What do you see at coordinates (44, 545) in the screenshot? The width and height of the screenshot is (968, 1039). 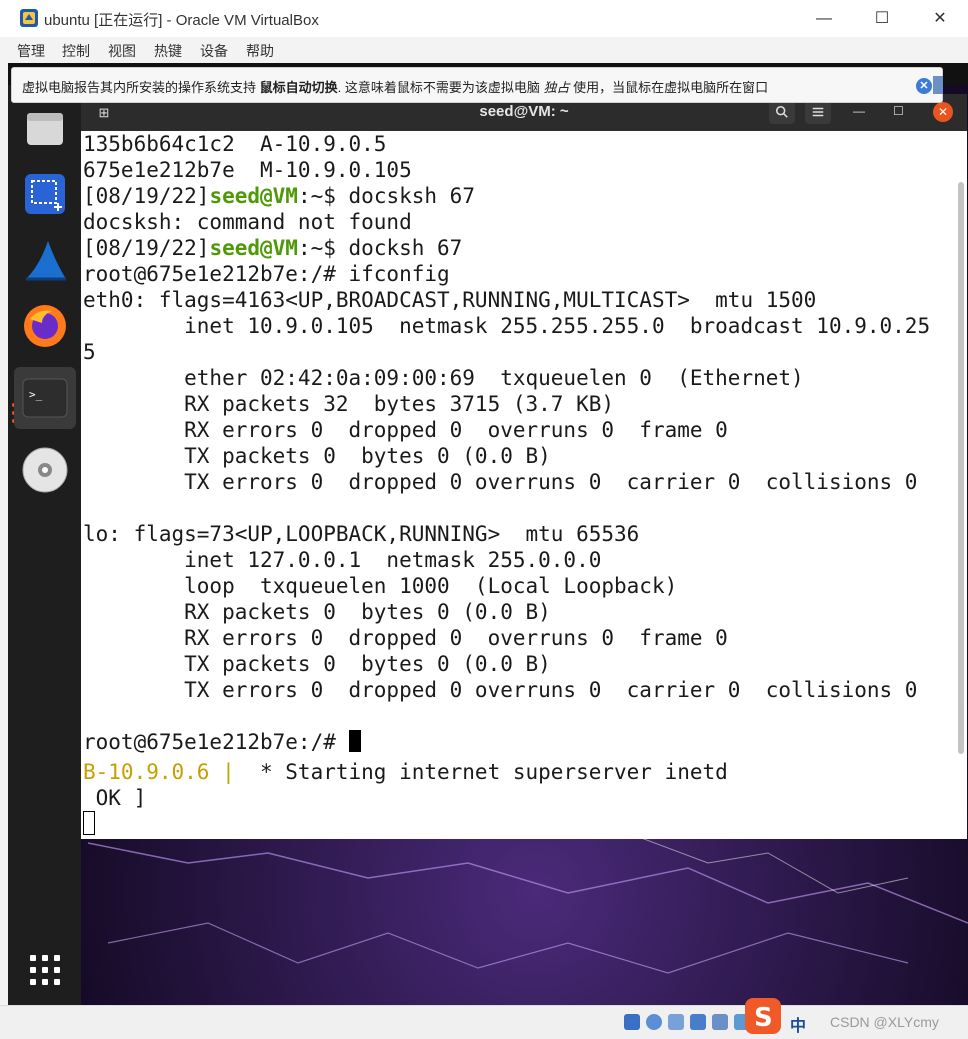 I see `ubuntu-dock: >_` at bounding box center [44, 545].